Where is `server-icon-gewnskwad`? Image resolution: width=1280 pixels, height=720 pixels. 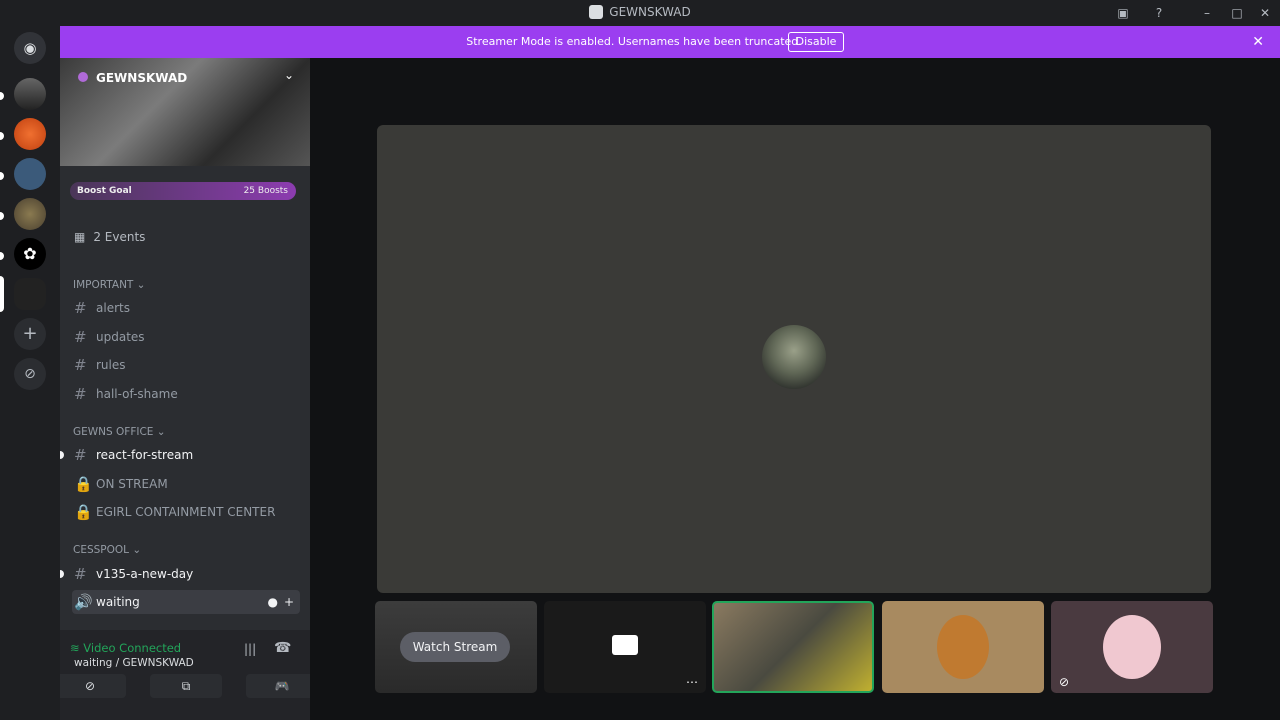
server-icon-gewnskwad is located at coordinates (30, 294).